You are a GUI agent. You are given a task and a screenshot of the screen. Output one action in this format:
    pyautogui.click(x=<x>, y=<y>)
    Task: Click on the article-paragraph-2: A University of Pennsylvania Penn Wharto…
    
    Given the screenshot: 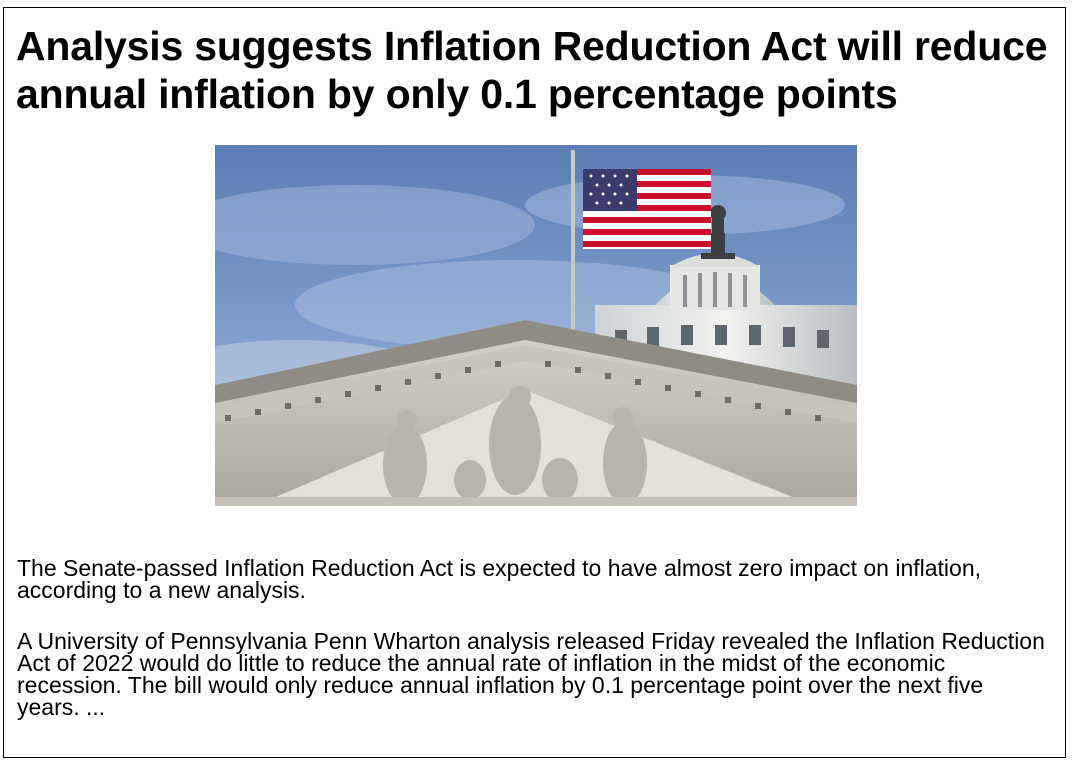 What is the action you would take?
    pyautogui.click(x=531, y=674)
    